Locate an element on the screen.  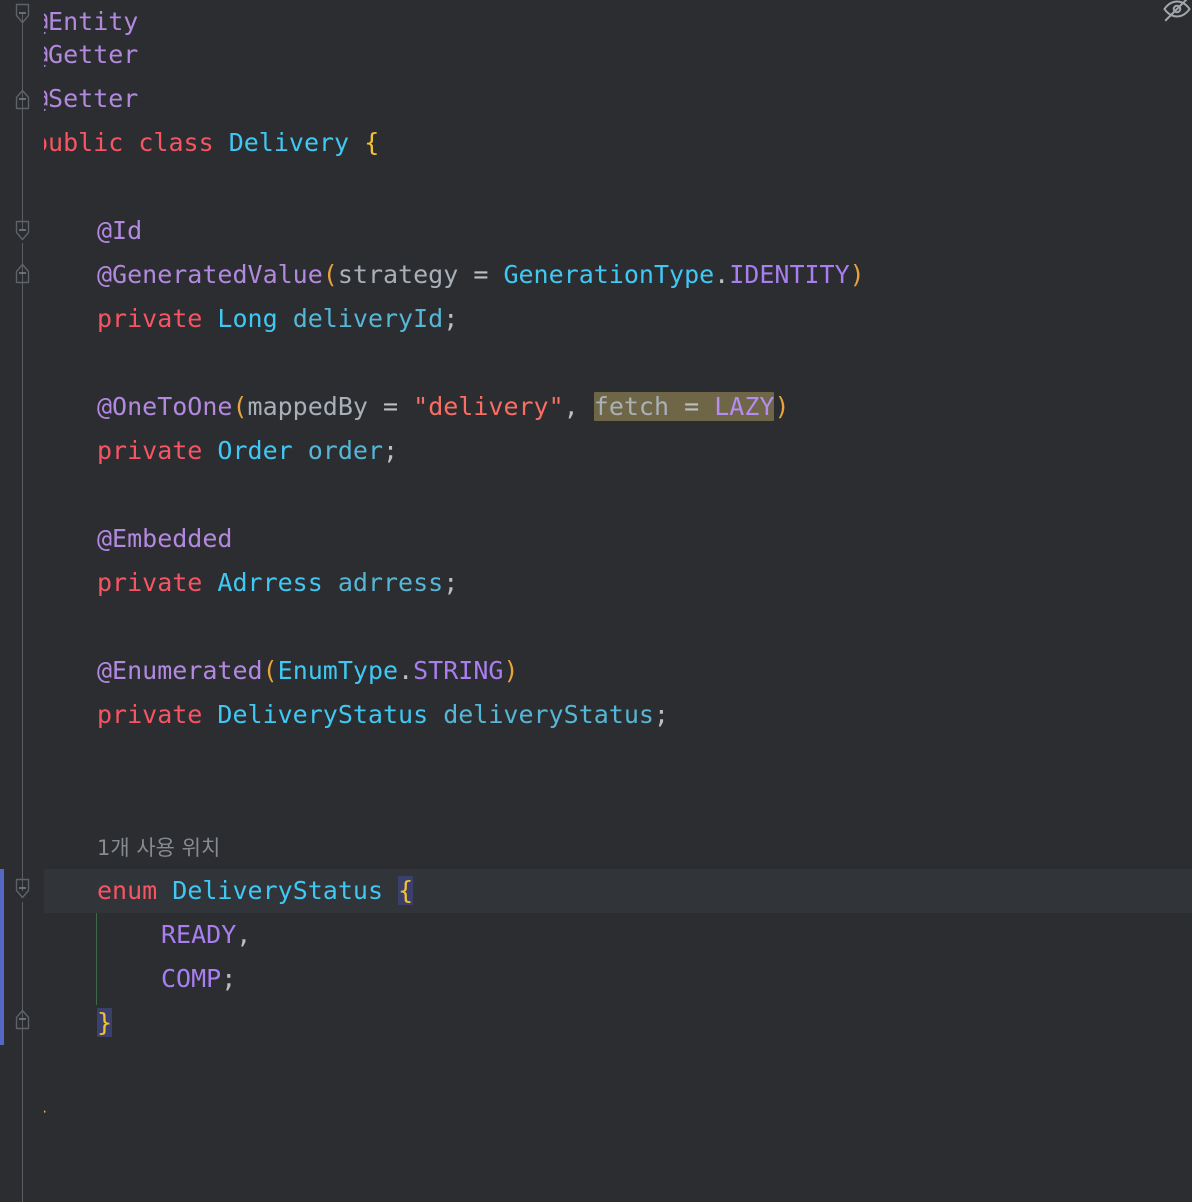
fold-rail-bottom is located at coordinates (22, 1111).